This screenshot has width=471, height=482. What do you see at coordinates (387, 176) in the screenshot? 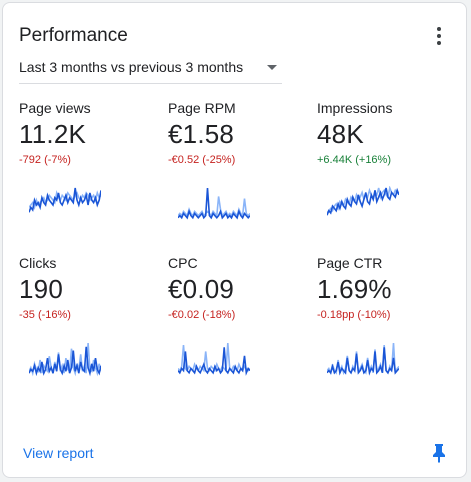
I see `metric-impressions: Impressions 48K +6.44K (+16%)` at bounding box center [387, 176].